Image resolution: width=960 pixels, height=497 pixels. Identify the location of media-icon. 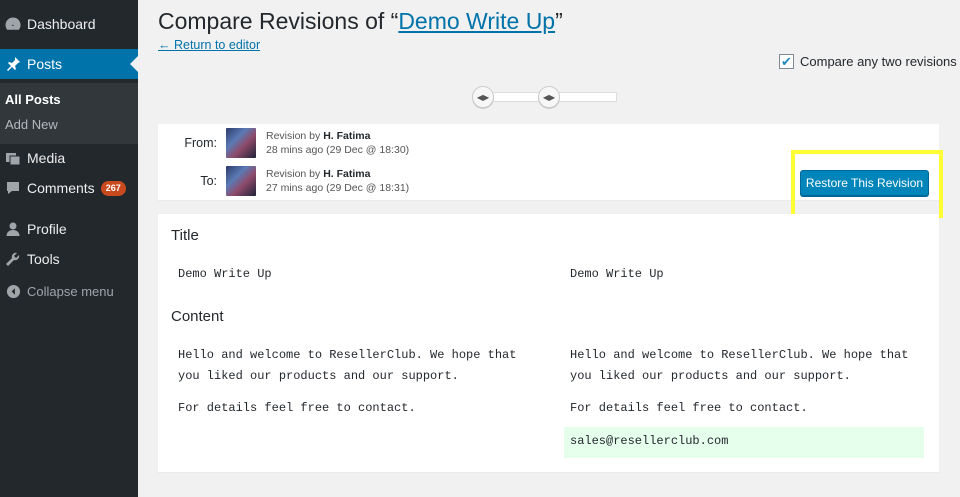
(13, 158).